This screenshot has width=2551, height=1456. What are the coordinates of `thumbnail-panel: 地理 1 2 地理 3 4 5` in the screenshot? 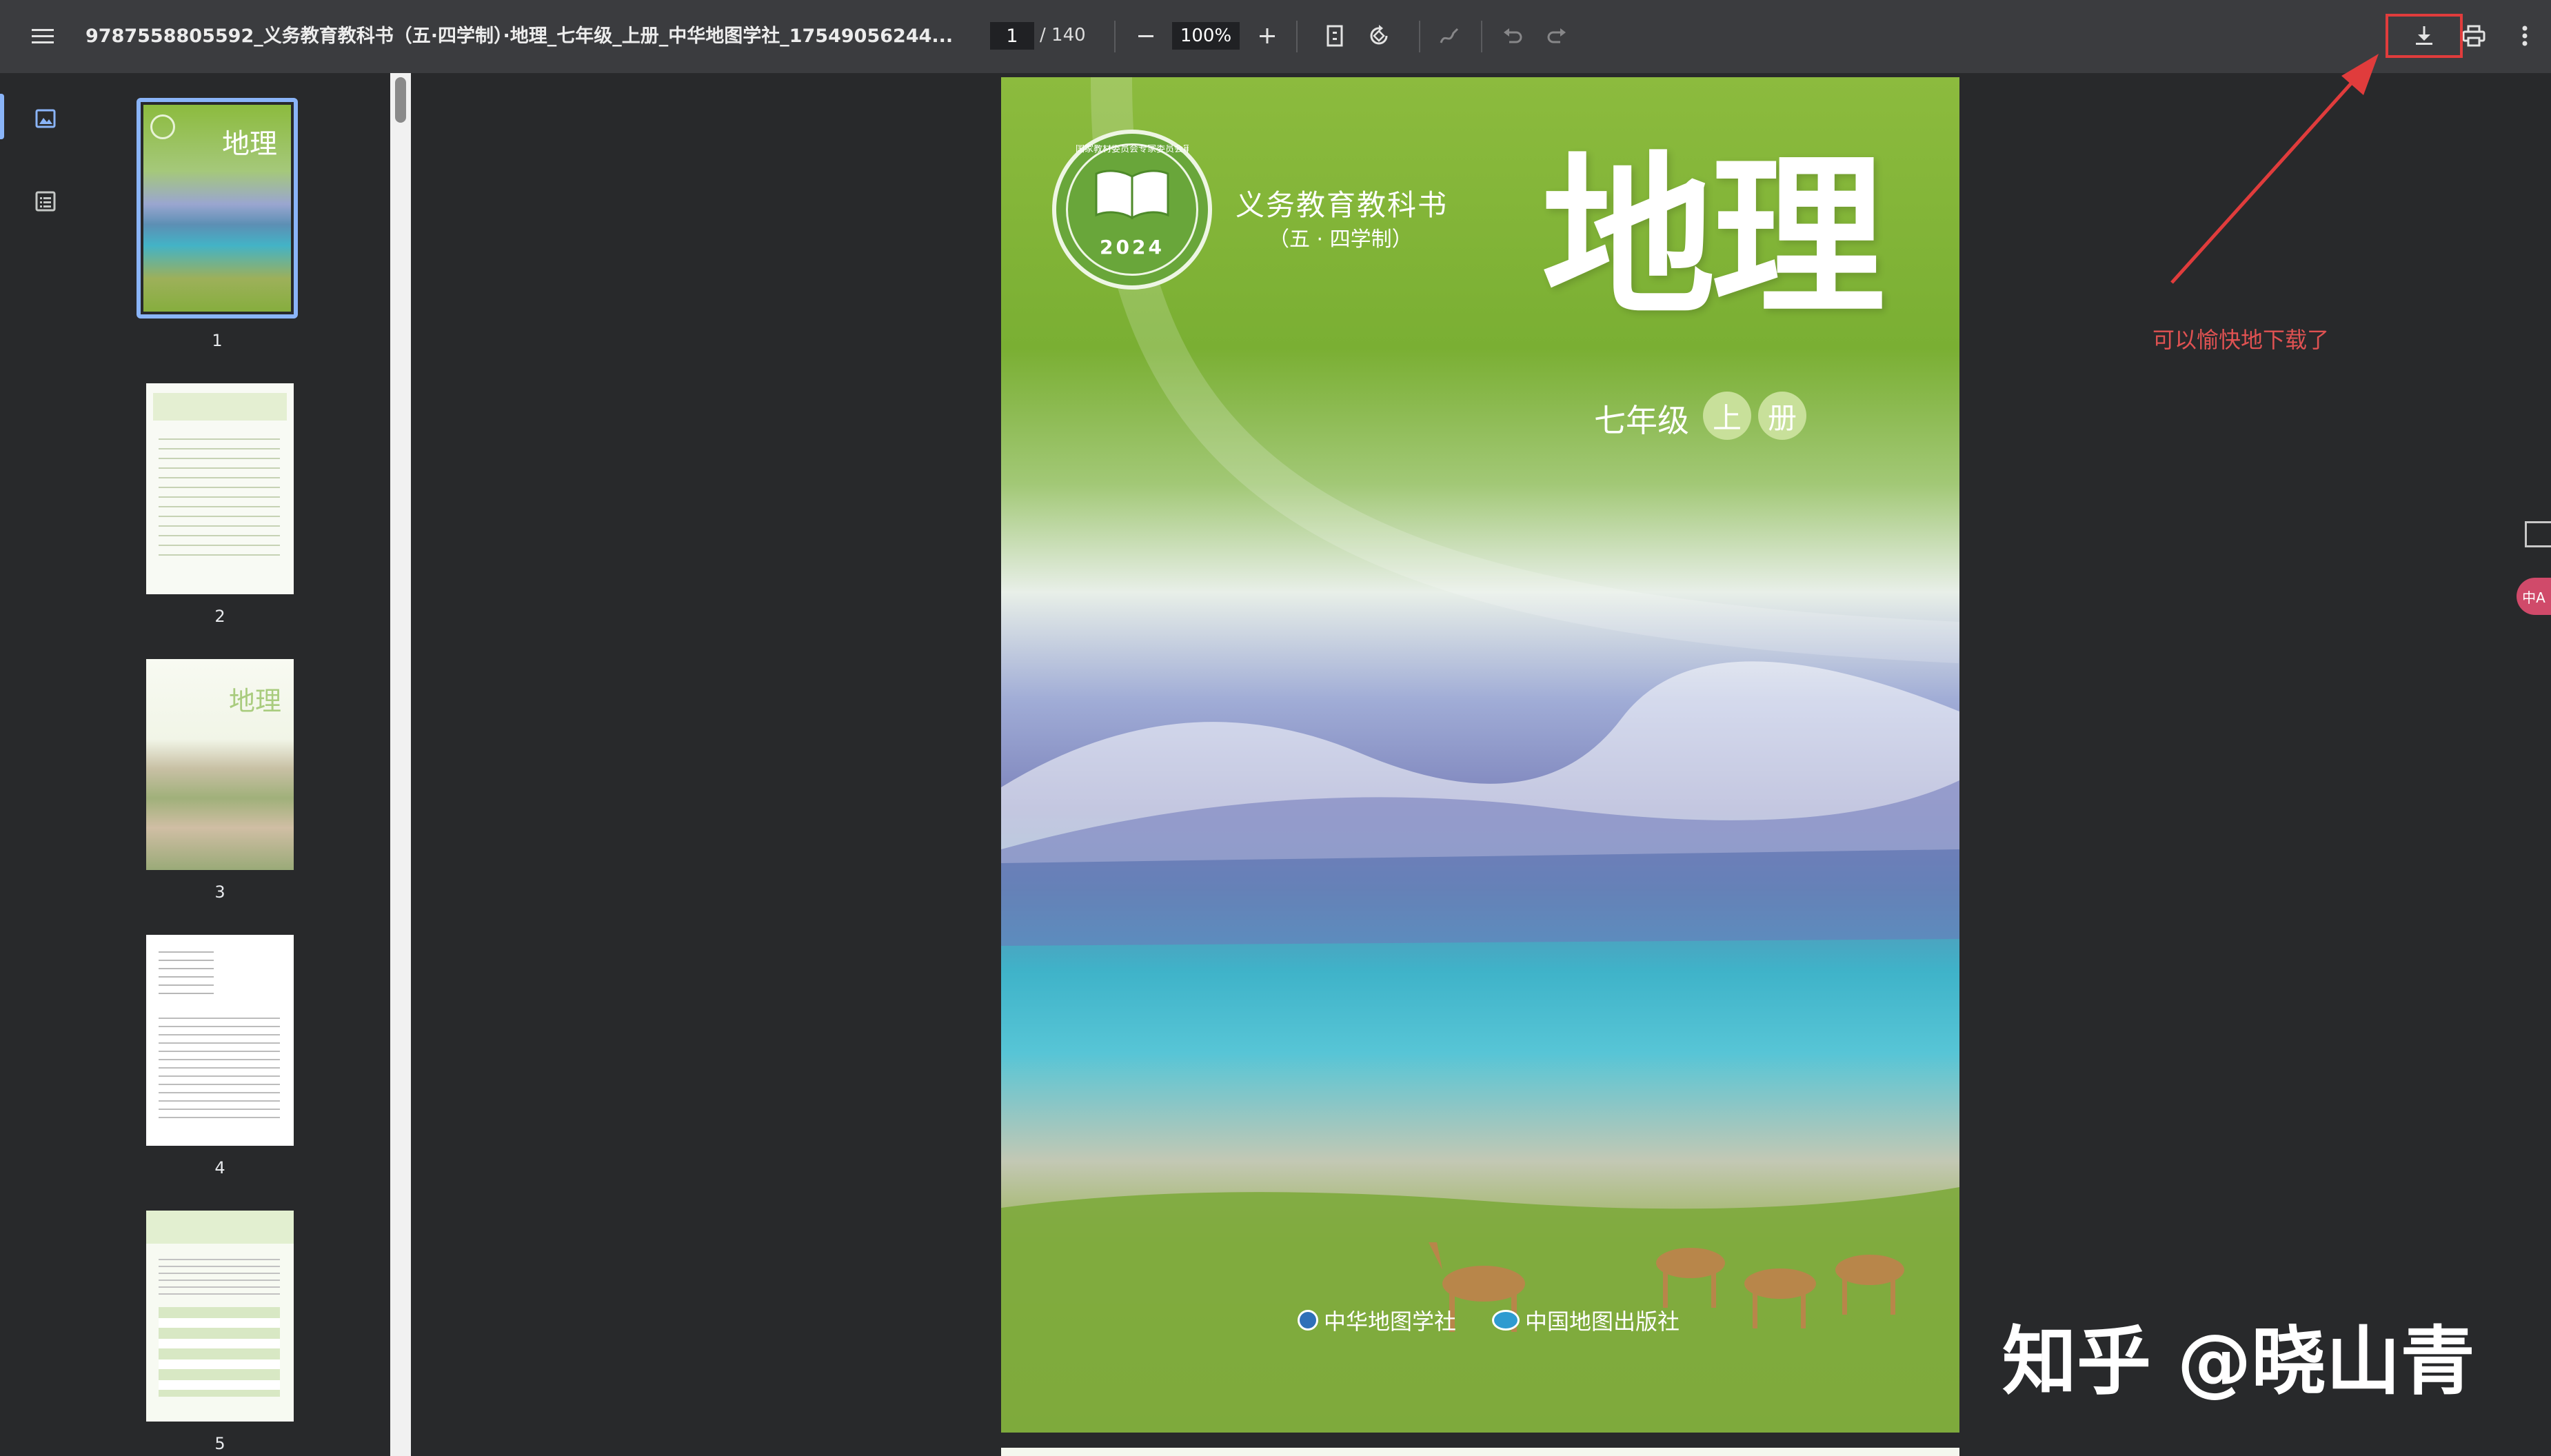 It's located at (239, 764).